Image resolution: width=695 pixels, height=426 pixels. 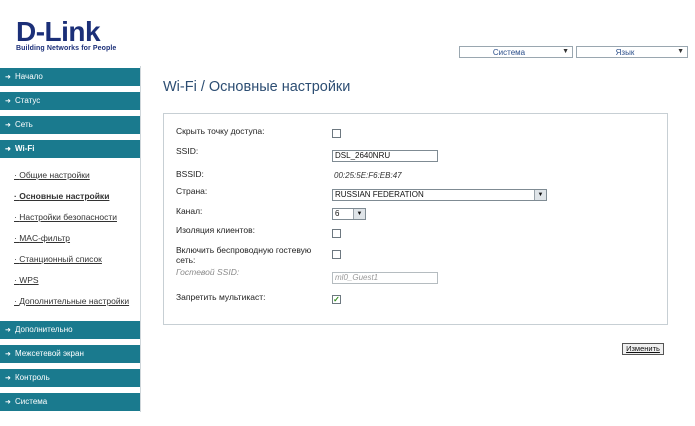 I want to click on sidebar-sub-station-list: · Станционный список, so click(x=58, y=259).